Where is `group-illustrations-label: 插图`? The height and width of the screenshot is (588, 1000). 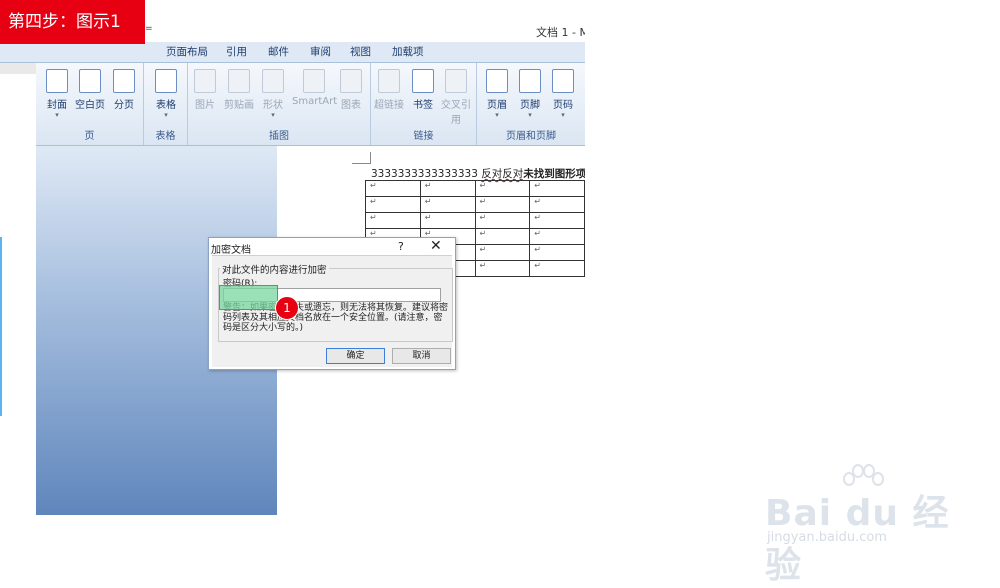 group-illustrations-label: 插图 is located at coordinates (279, 136).